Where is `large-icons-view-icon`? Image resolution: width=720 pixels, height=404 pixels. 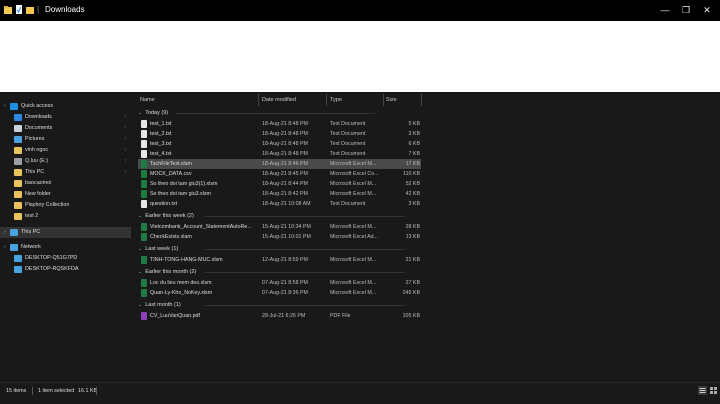
large-icons-view-icon is located at coordinates (713, 390).